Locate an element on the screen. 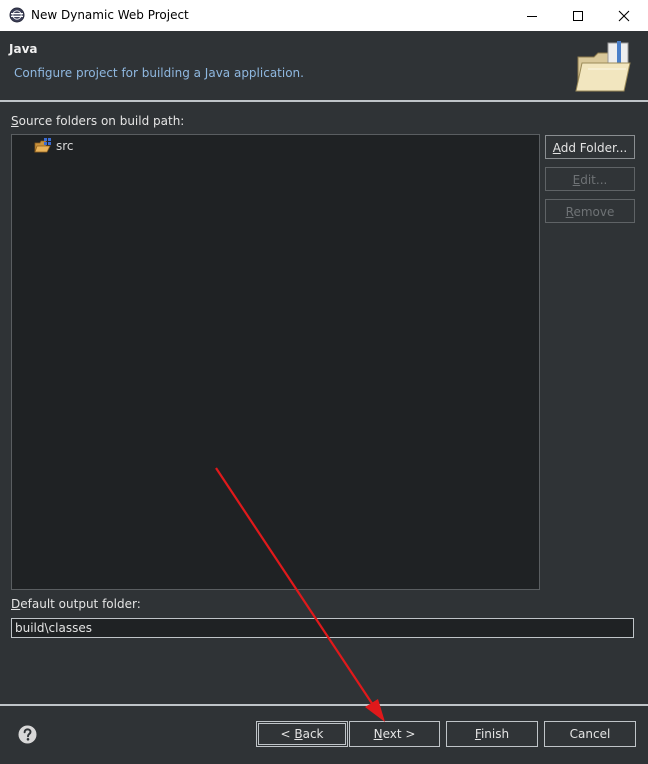 This screenshot has width=648, height=764. minimize-icon is located at coordinates (532, 16).